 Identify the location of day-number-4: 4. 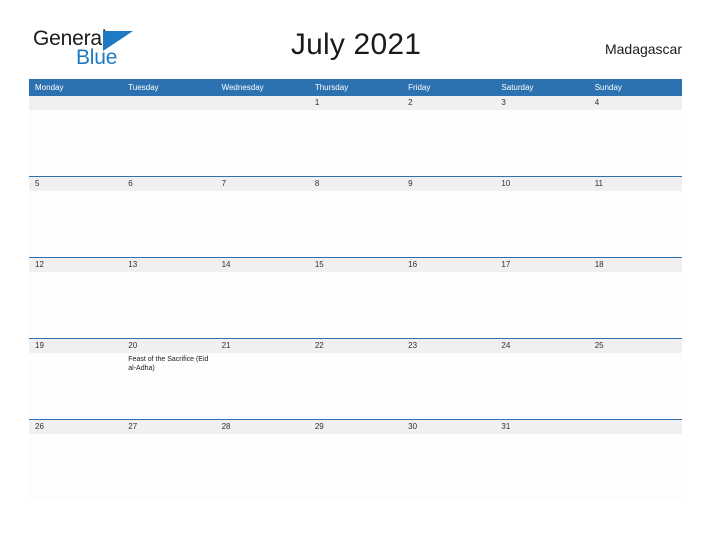
(635, 103).